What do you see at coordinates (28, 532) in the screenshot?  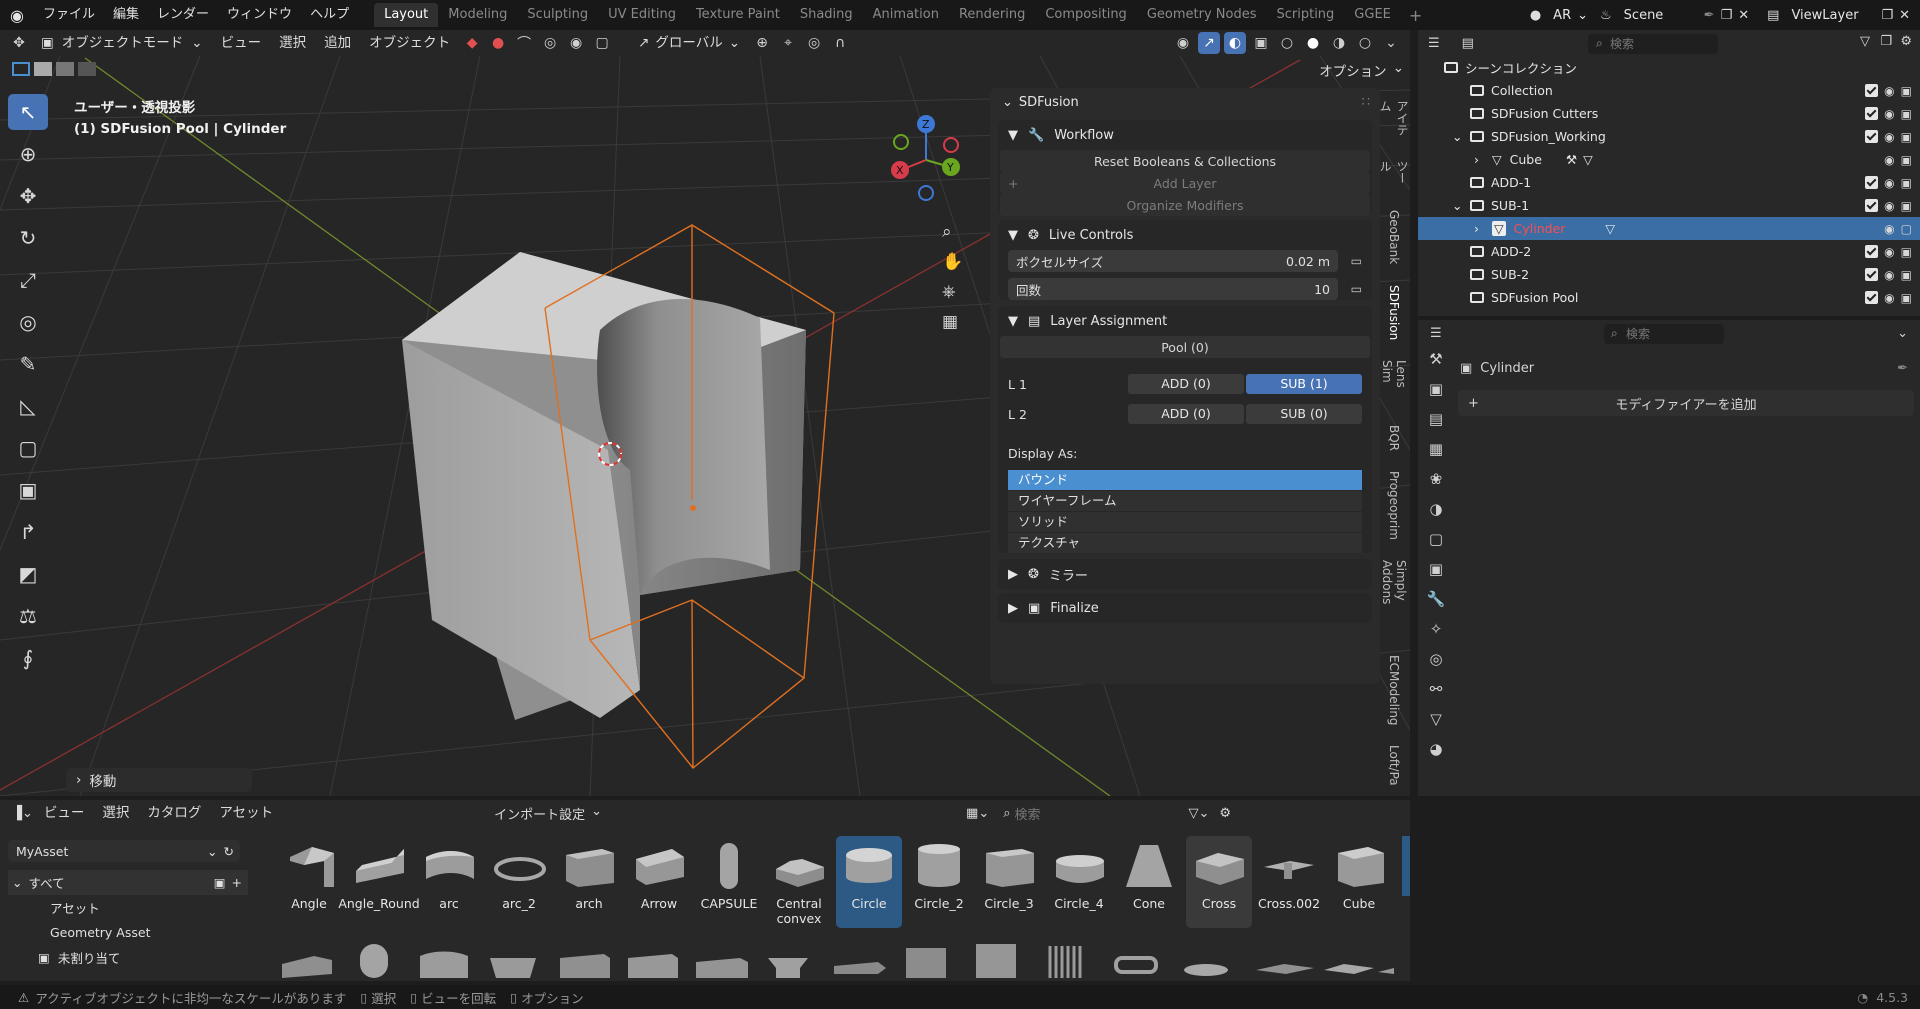 I see `bend-icon: ↱` at bounding box center [28, 532].